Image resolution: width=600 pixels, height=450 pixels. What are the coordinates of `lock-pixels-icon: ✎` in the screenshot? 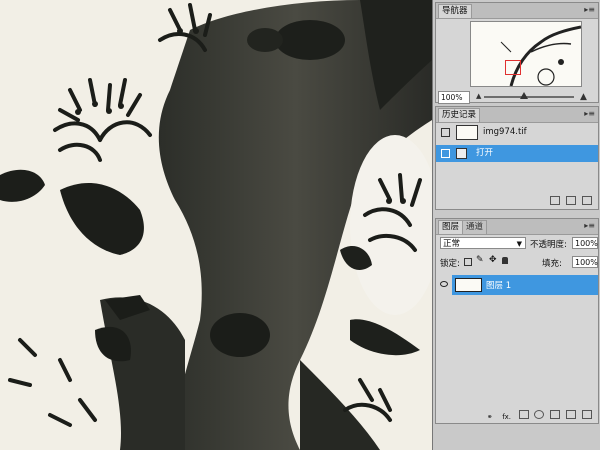 It's located at (480, 260).